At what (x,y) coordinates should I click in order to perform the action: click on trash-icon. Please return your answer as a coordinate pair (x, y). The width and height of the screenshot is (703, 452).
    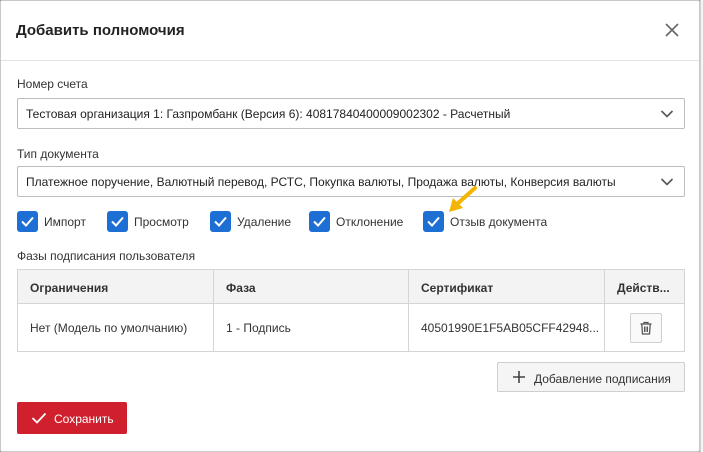
    Looking at the image, I should click on (646, 328).